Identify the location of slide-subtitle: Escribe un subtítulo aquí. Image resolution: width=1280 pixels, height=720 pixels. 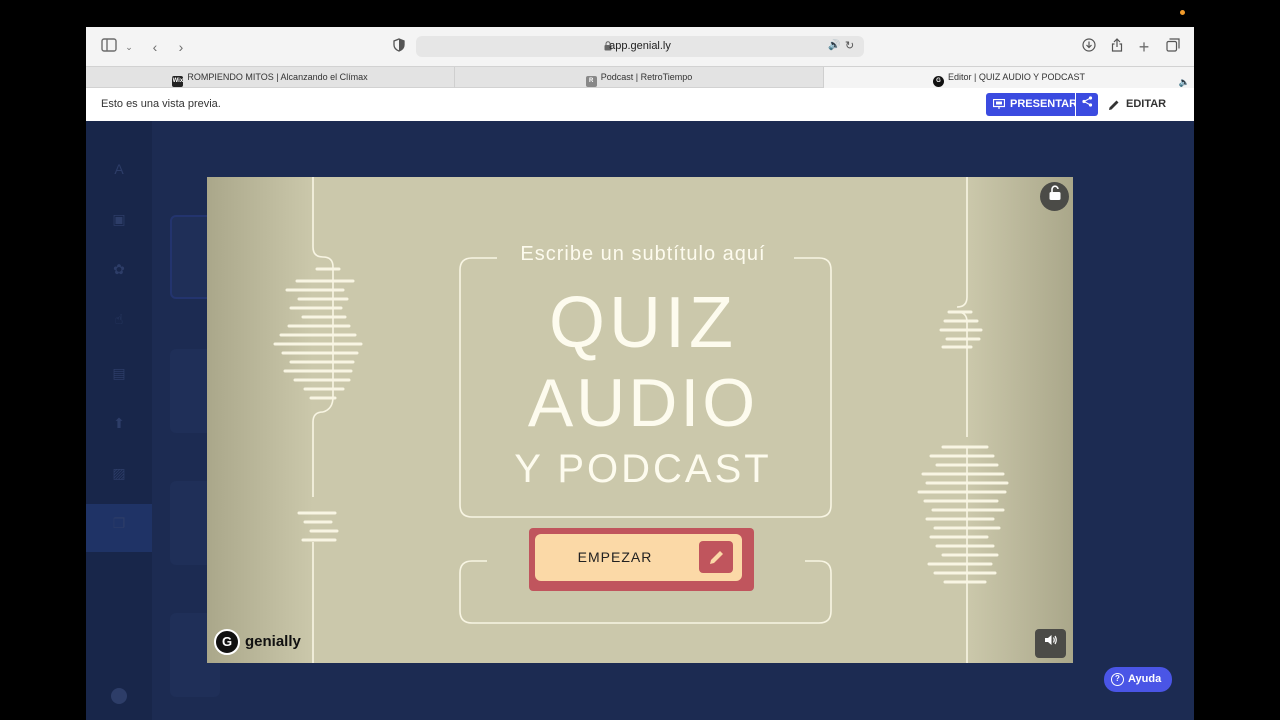
(643, 254).